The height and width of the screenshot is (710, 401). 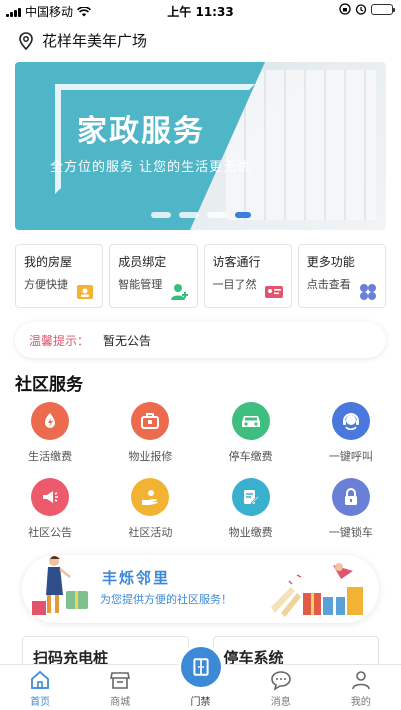 I want to click on door-icon, so click(x=200, y=667).